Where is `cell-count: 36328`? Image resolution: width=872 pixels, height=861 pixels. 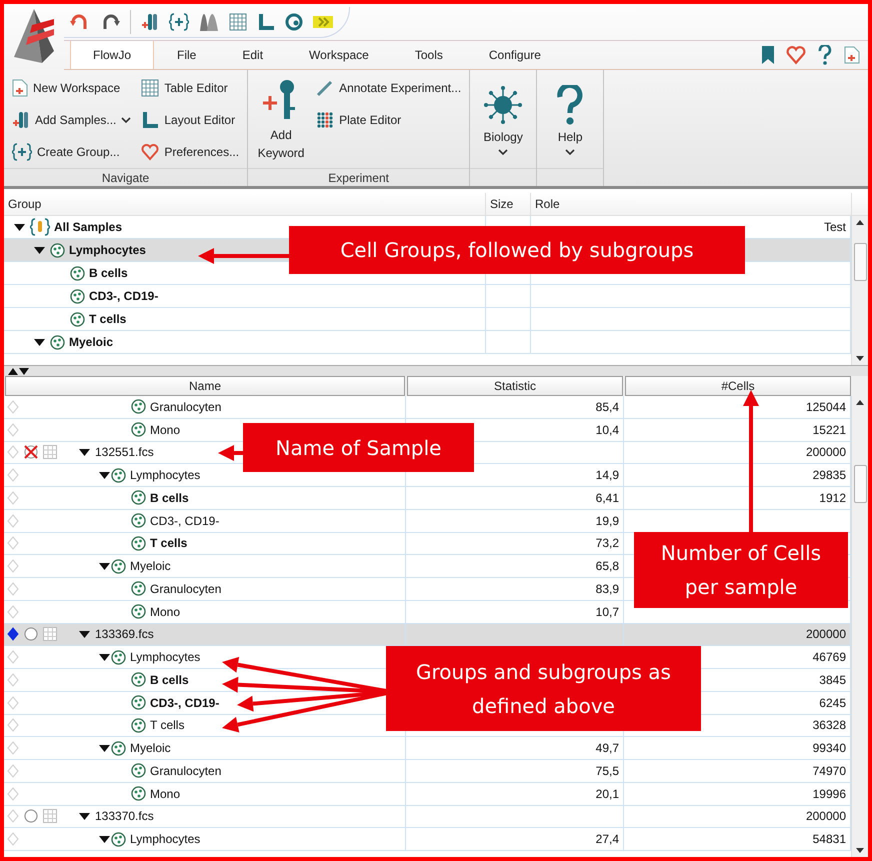 cell-count: 36328 is located at coordinates (829, 725).